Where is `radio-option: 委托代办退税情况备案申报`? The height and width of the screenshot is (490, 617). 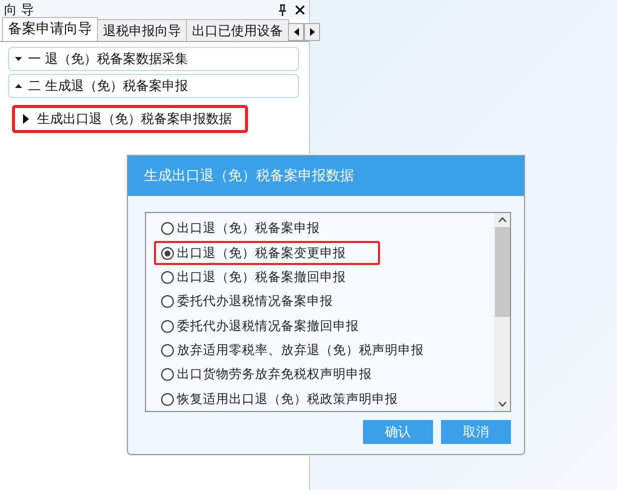 radio-option: 委托代办退税情况备案申报 is located at coordinates (247, 302).